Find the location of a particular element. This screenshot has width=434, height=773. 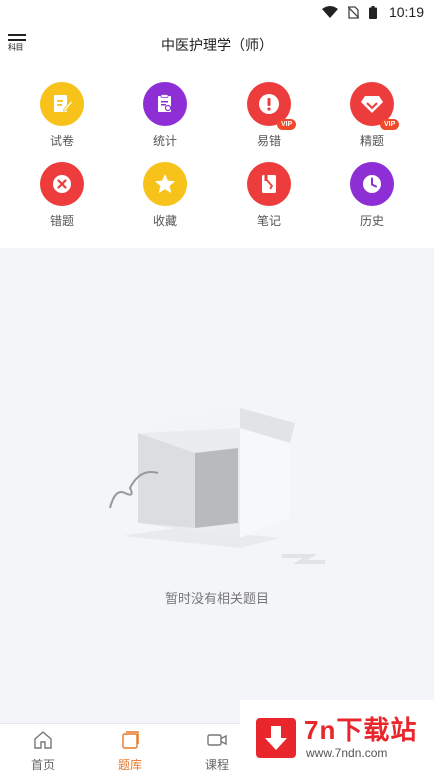

empty-box-illustration is located at coordinates (217, 486).